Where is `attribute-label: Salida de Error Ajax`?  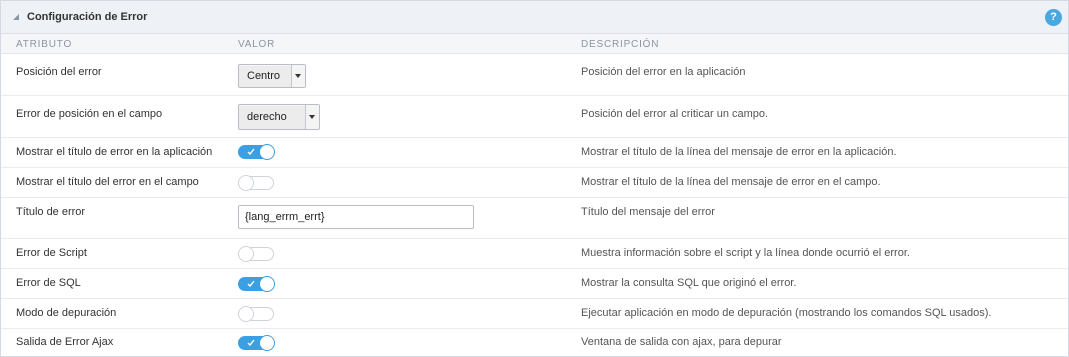
attribute-label: Salida de Error Ajax is located at coordinates (65, 342).